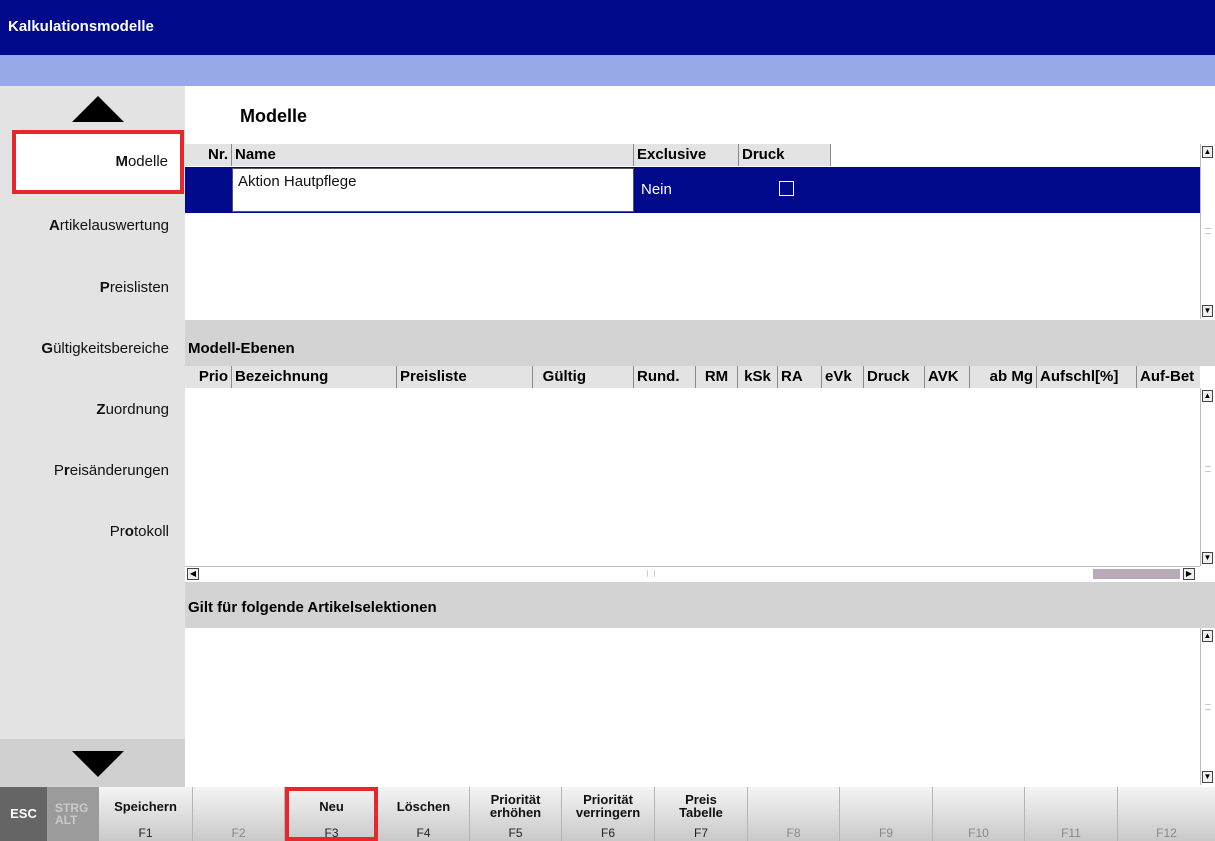 This screenshot has width=1215, height=841. What do you see at coordinates (101, 409) in the screenshot?
I see `hotkey-letter: Z` at bounding box center [101, 409].